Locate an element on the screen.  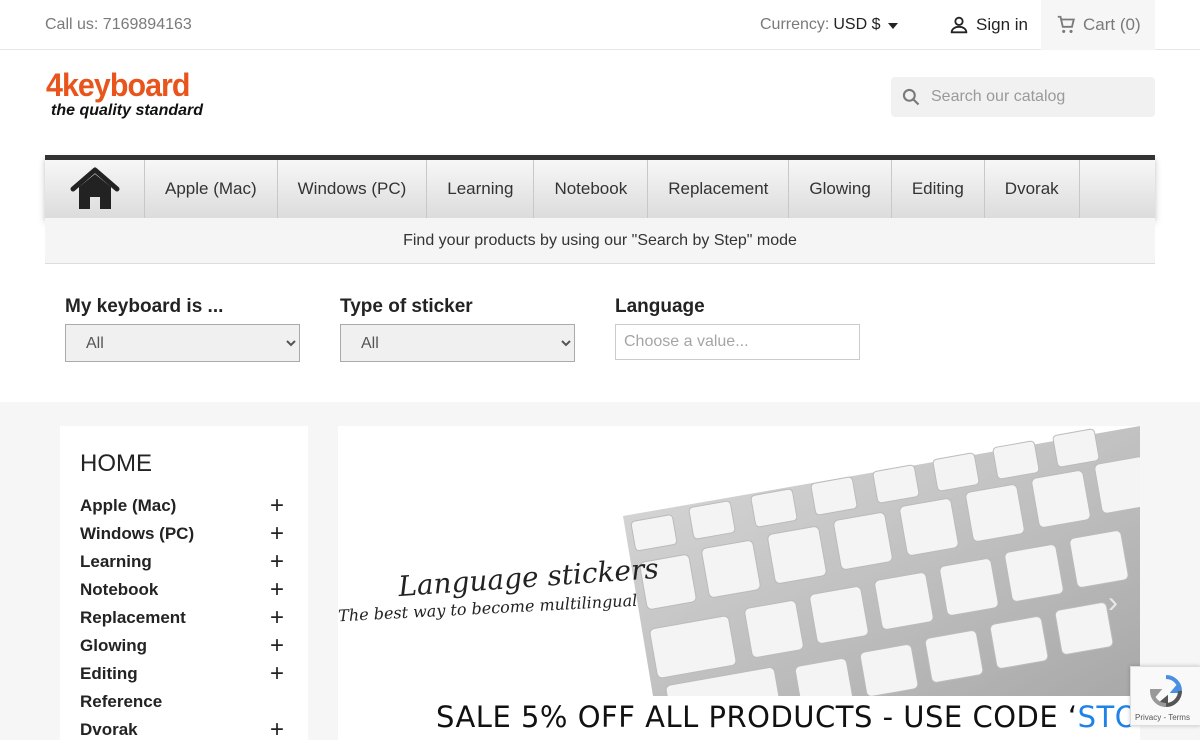
nav-item-windows-pc: Windows (PC) is located at coordinates (353, 189).